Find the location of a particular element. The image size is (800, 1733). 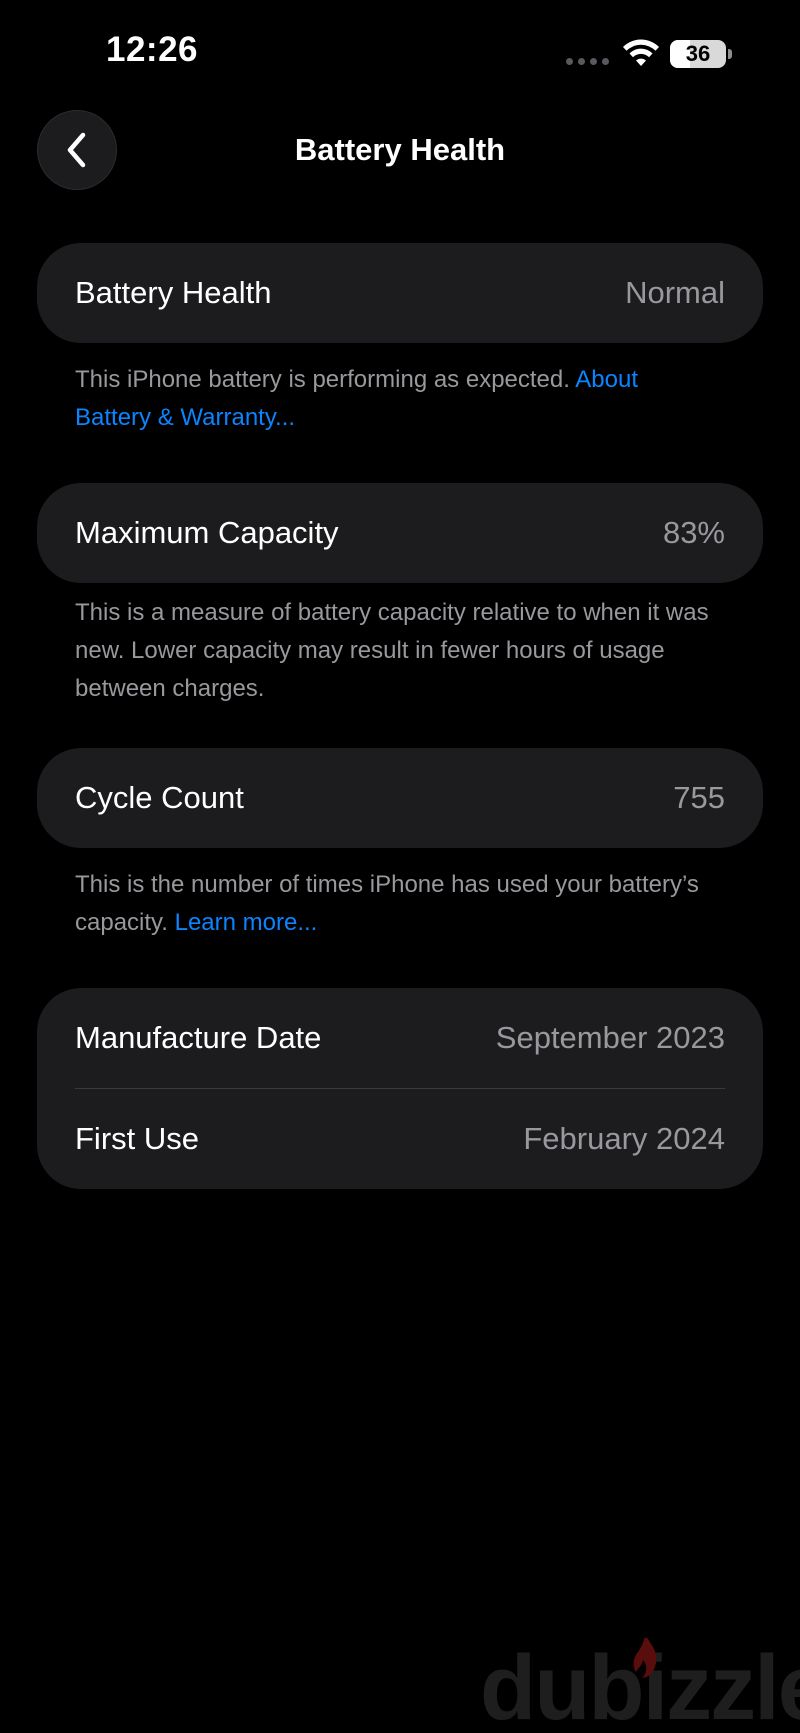

first-use-value: February 2024 is located at coordinates (624, 1138).